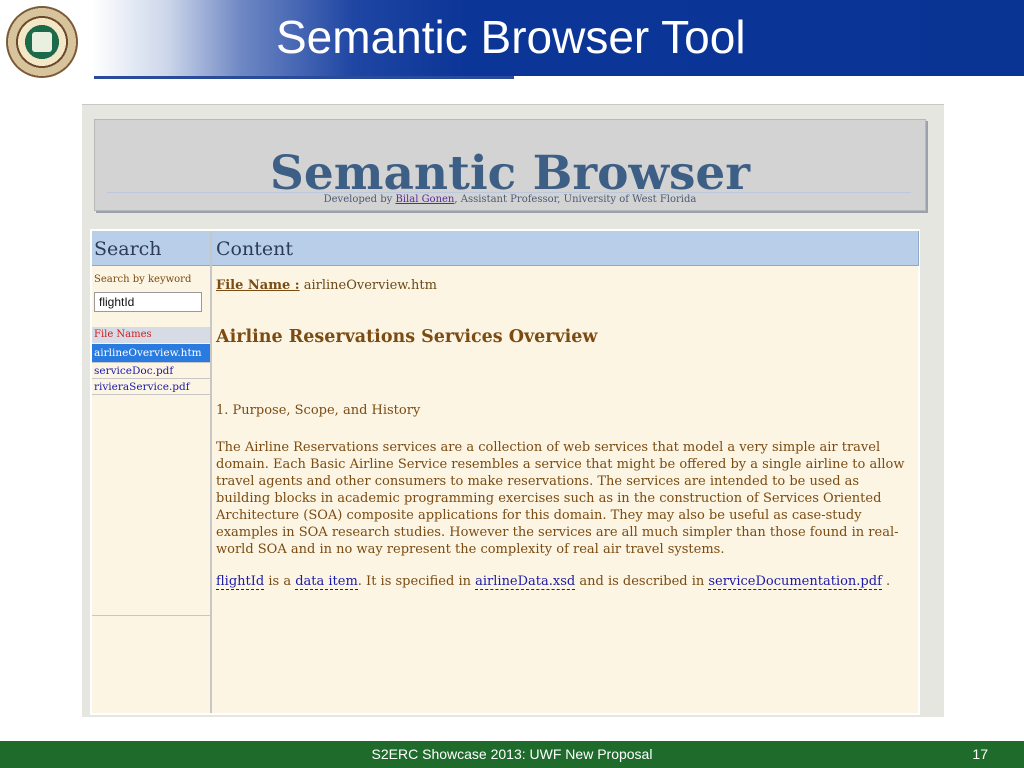  What do you see at coordinates (280, 581) in the screenshot?
I see `result-text-1: is a` at bounding box center [280, 581].